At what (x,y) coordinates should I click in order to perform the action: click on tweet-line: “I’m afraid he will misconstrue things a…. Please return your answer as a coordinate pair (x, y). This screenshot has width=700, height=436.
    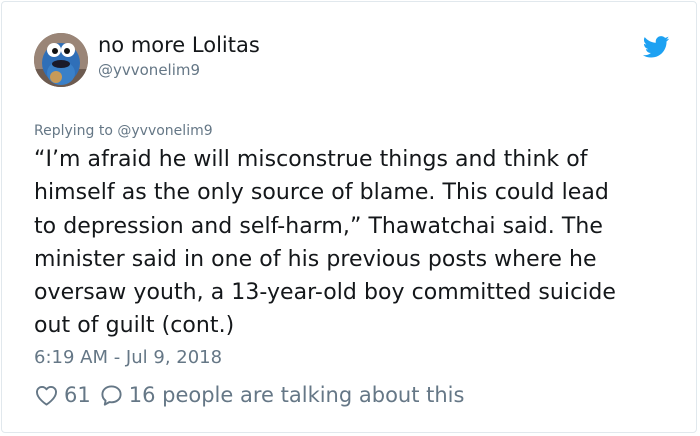
    Looking at the image, I should click on (311, 159).